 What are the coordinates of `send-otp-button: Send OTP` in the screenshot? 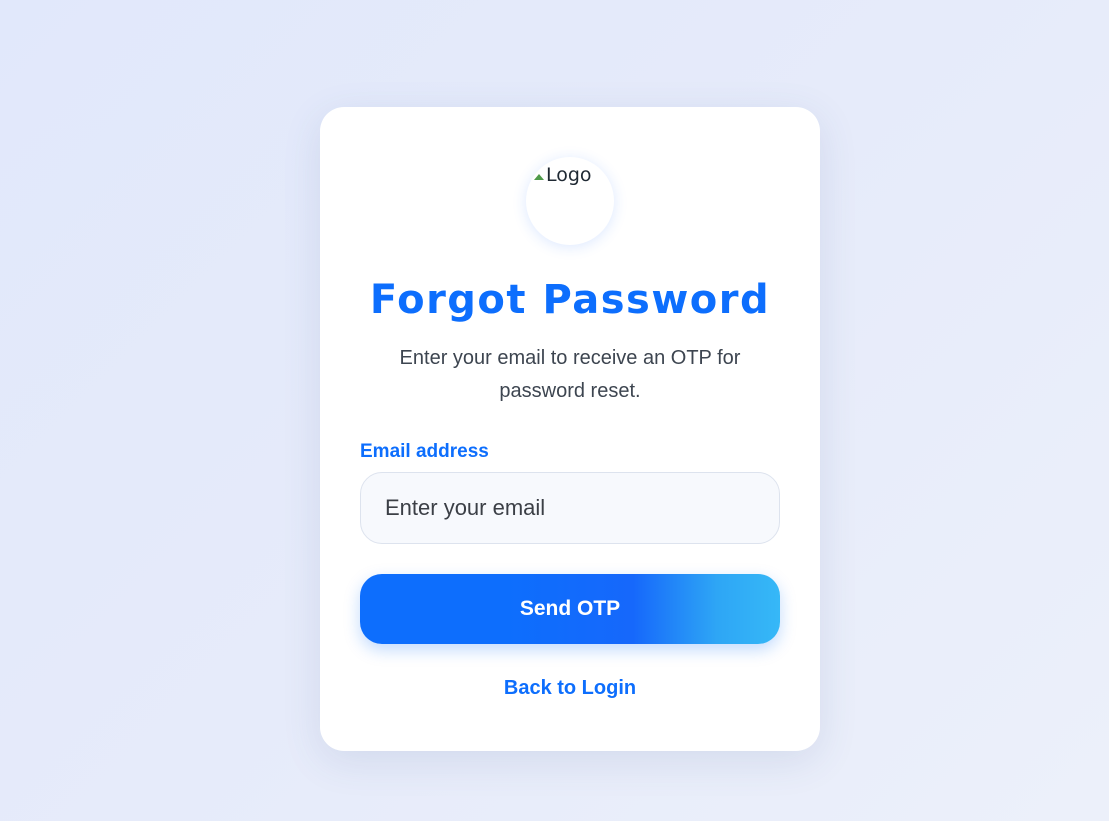 It's located at (570, 609).